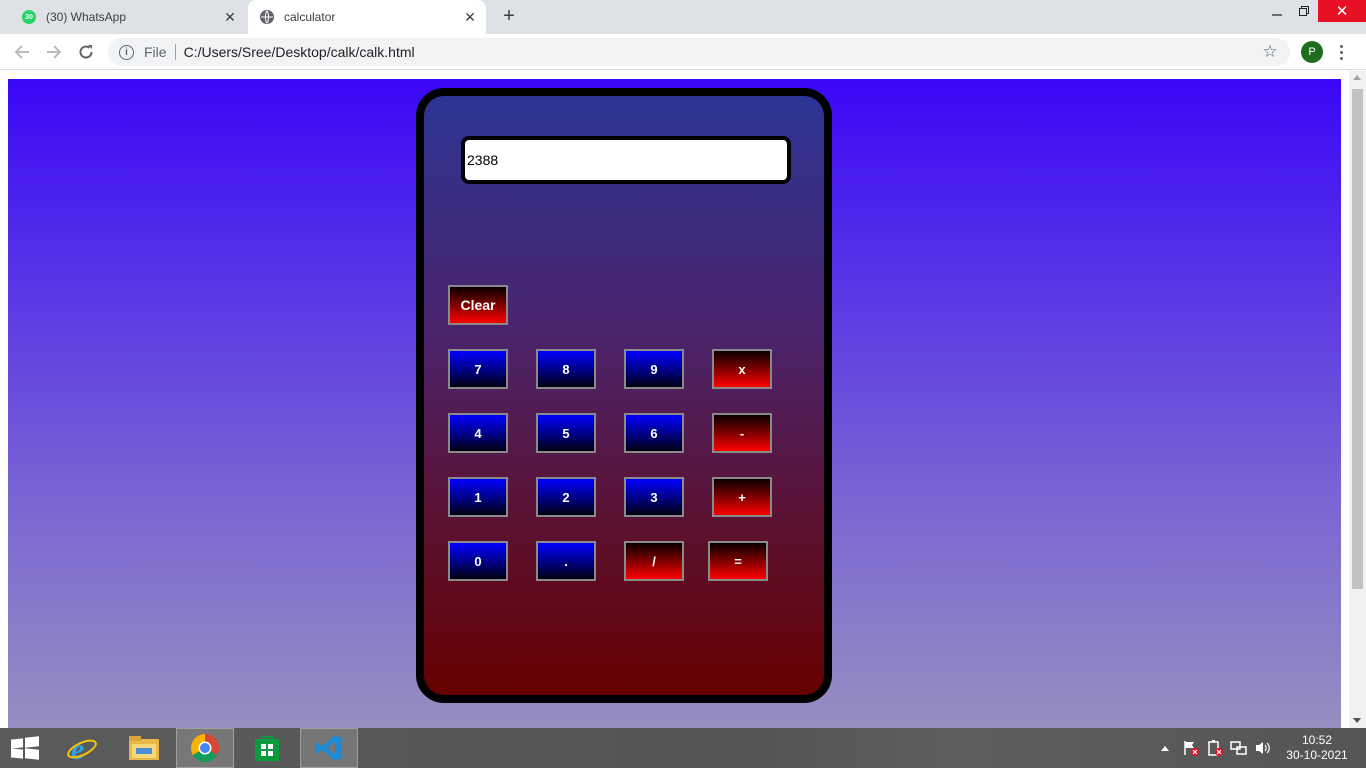 This screenshot has height=768, width=1366. Describe the element at coordinates (742, 433) in the screenshot. I see `subtract-button: -` at that location.